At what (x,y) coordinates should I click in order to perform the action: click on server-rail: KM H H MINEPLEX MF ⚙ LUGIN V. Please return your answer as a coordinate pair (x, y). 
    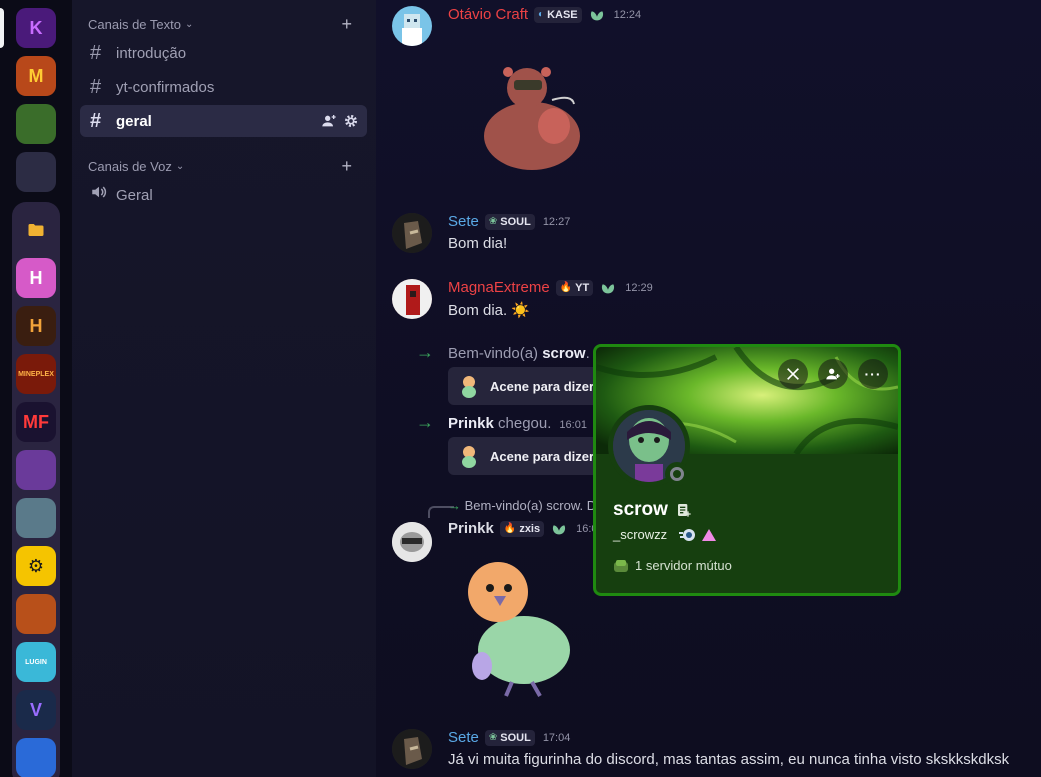
    Looking at the image, I should click on (36, 388).